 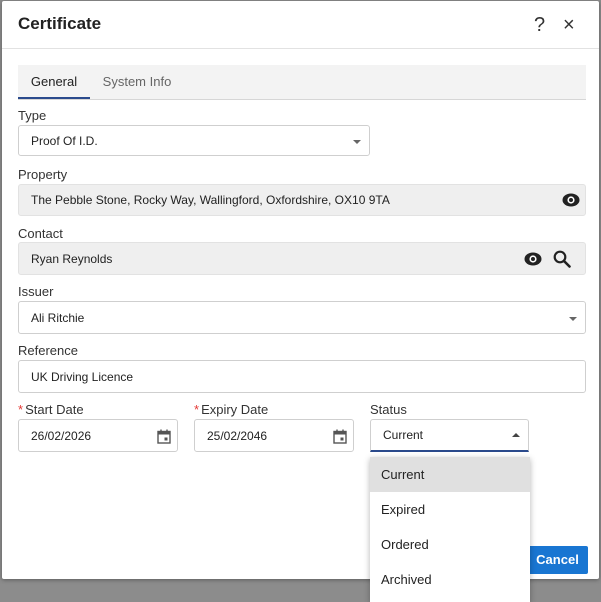 What do you see at coordinates (539, 25) in the screenshot?
I see `help-icon: ?` at bounding box center [539, 25].